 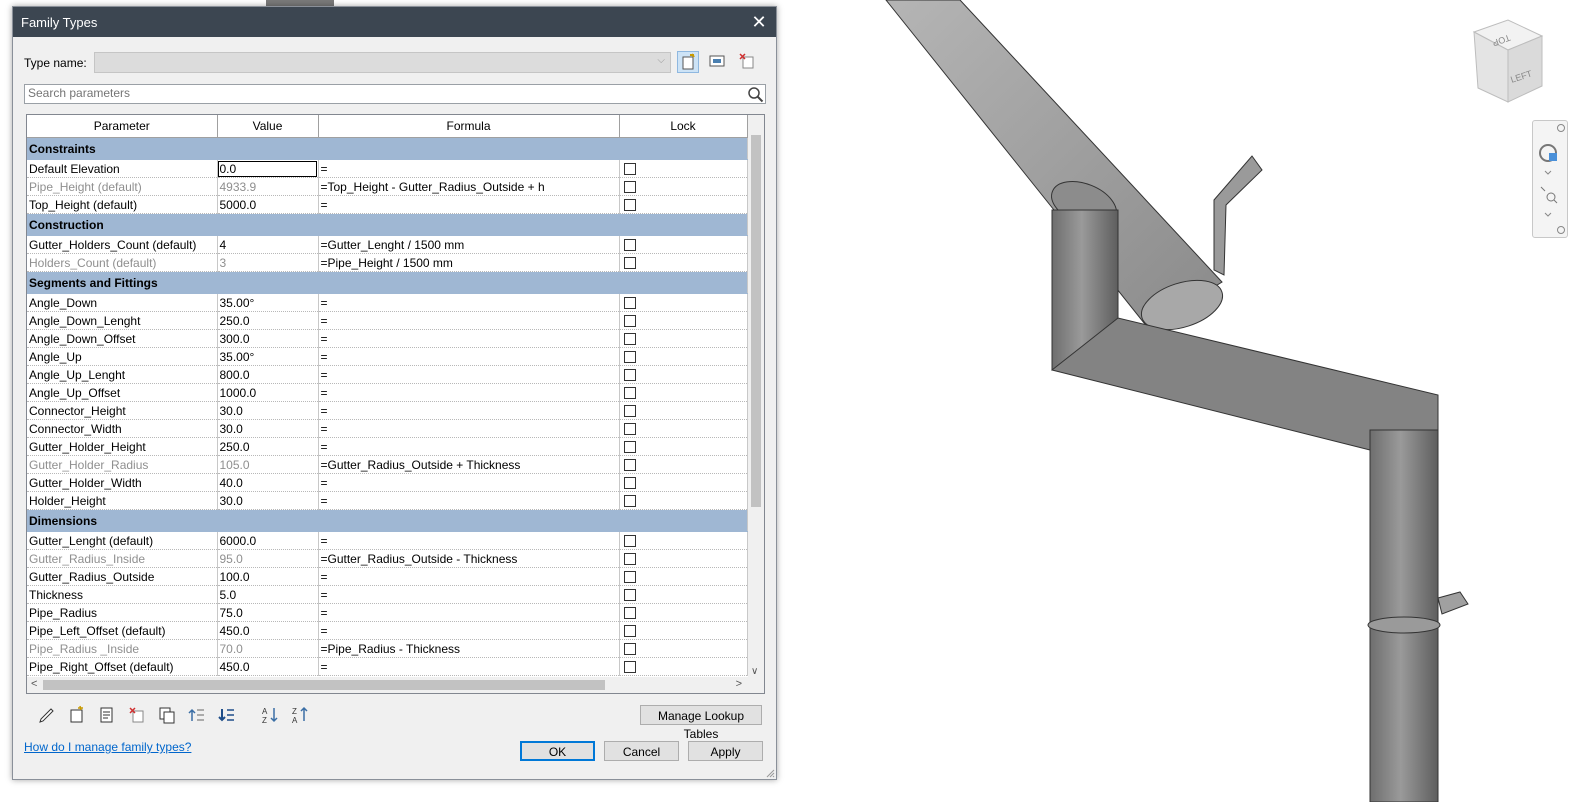 What do you see at coordinates (469, 186) in the screenshot?
I see `parameter-formula: =Top_Height - Gutter_Radius_Outside + h` at bounding box center [469, 186].